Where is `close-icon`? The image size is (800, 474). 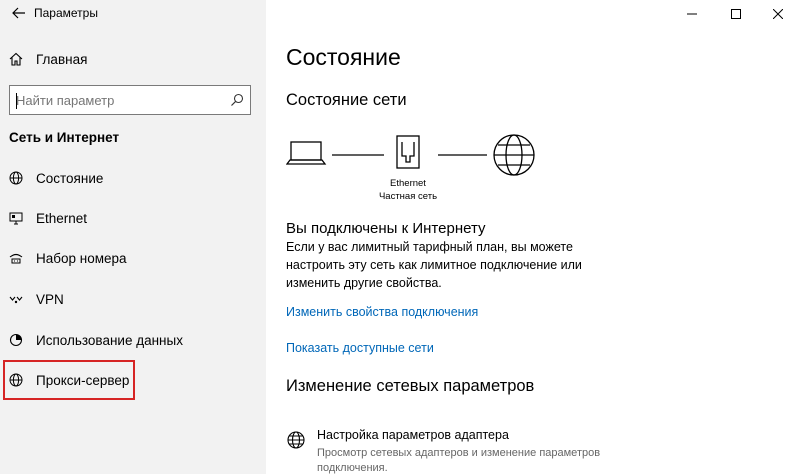 close-icon is located at coordinates (778, 14).